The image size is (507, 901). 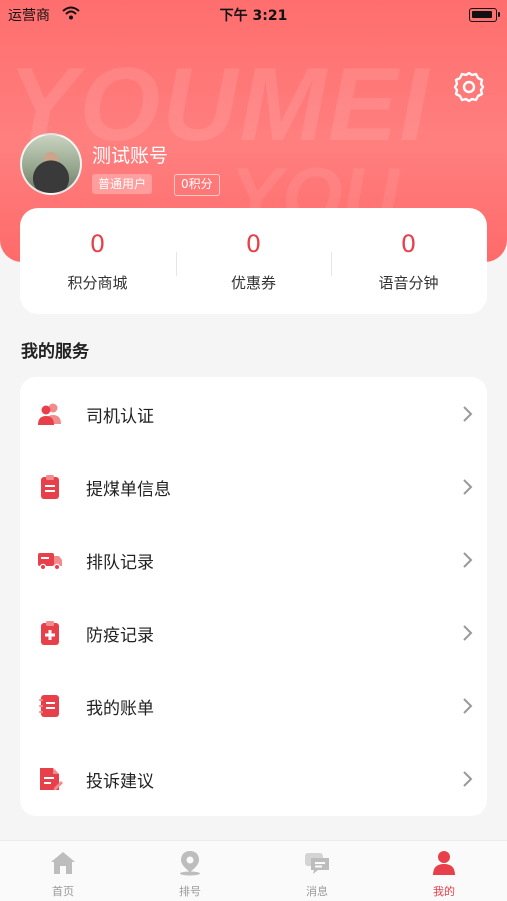 What do you see at coordinates (253, 486) in the screenshot?
I see `service-item-coal-bill: 提煤单信息` at bounding box center [253, 486].